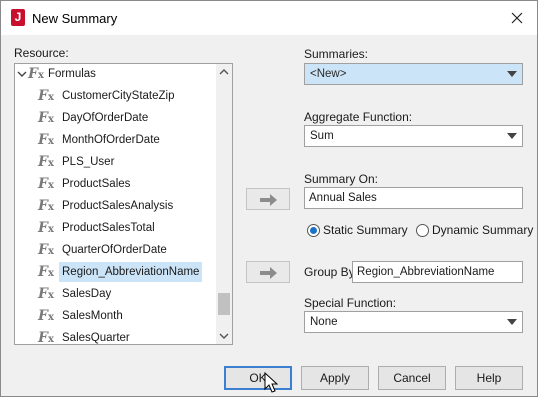 The width and height of the screenshot is (538, 397). What do you see at coordinates (105, 118) in the screenshot?
I see `tree-item-label: DayOfOrderDate` at bounding box center [105, 118].